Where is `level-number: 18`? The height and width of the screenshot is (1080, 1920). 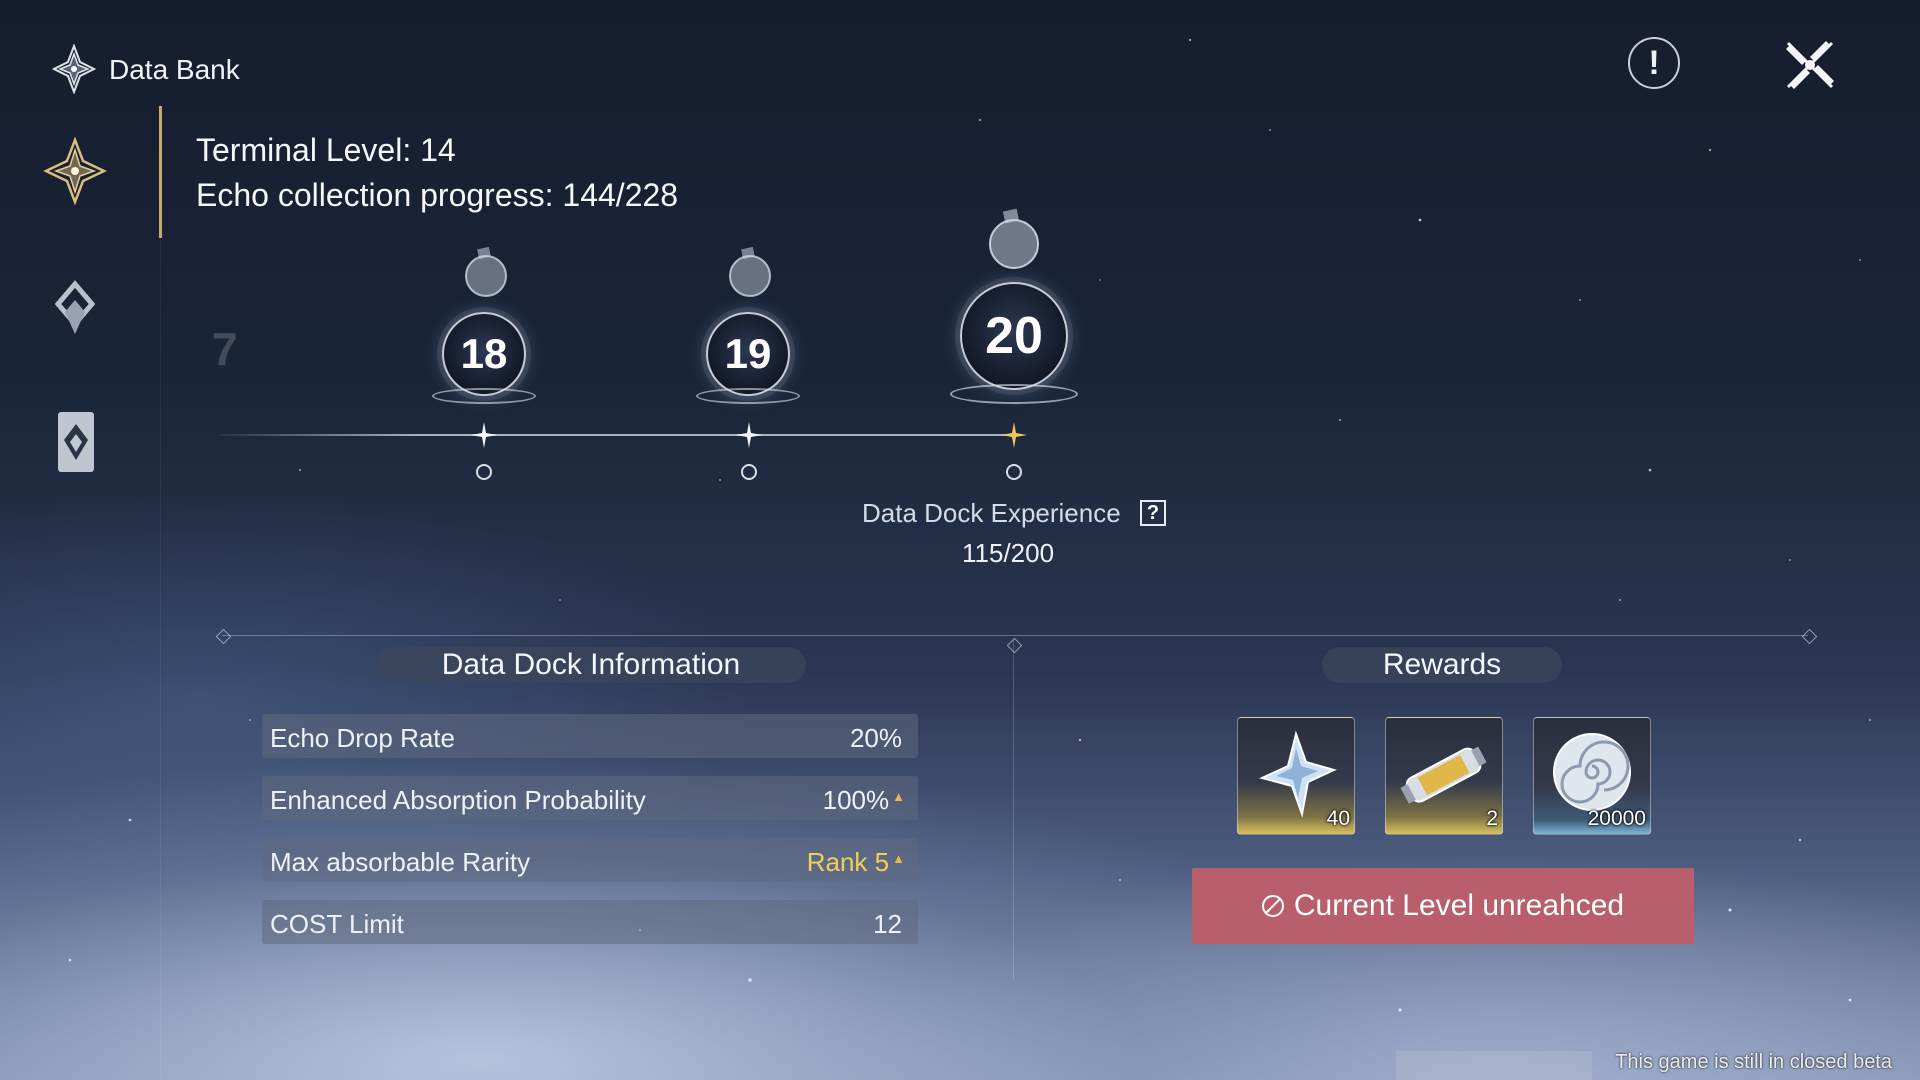 level-number: 18 is located at coordinates (484, 354).